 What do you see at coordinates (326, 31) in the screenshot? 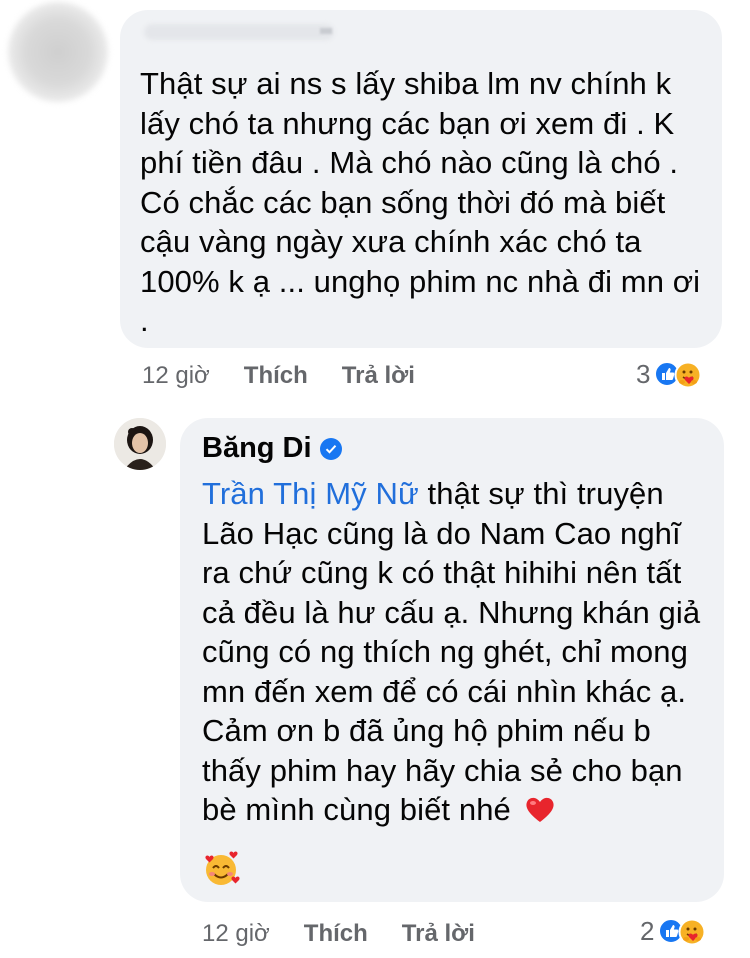
I see `commenter-name-blurred-mark` at bounding box center [326, 31].